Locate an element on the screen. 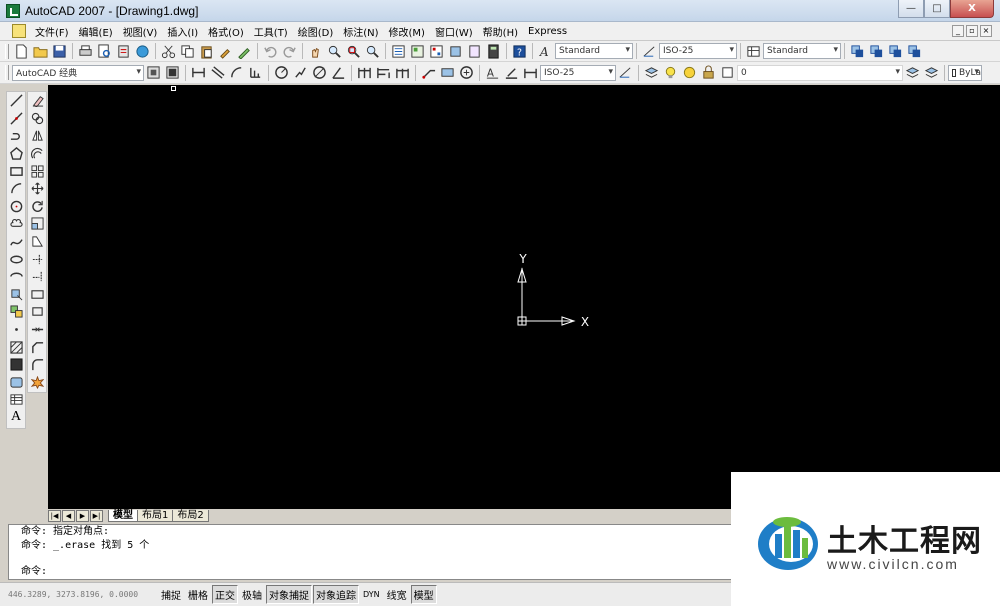 The height and width of the screenshot is (606, 1000). dim-radius-icon is located at coordinates (282, 73).